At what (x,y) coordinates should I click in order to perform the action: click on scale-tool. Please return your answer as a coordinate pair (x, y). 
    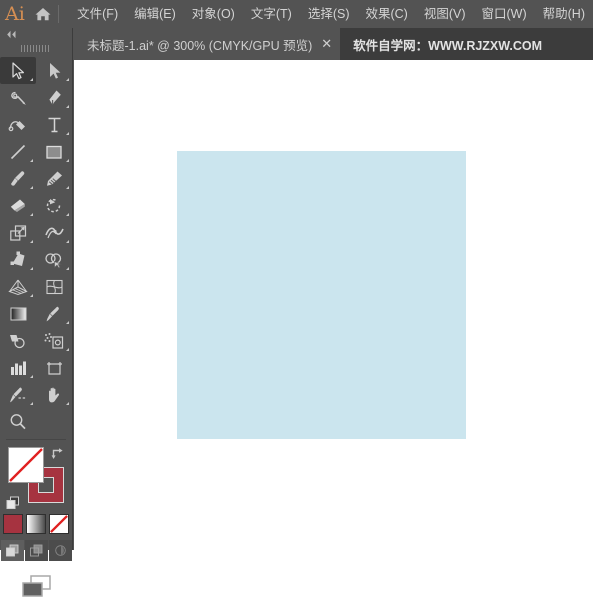
    Looking at the image, I should click on (18, 232).